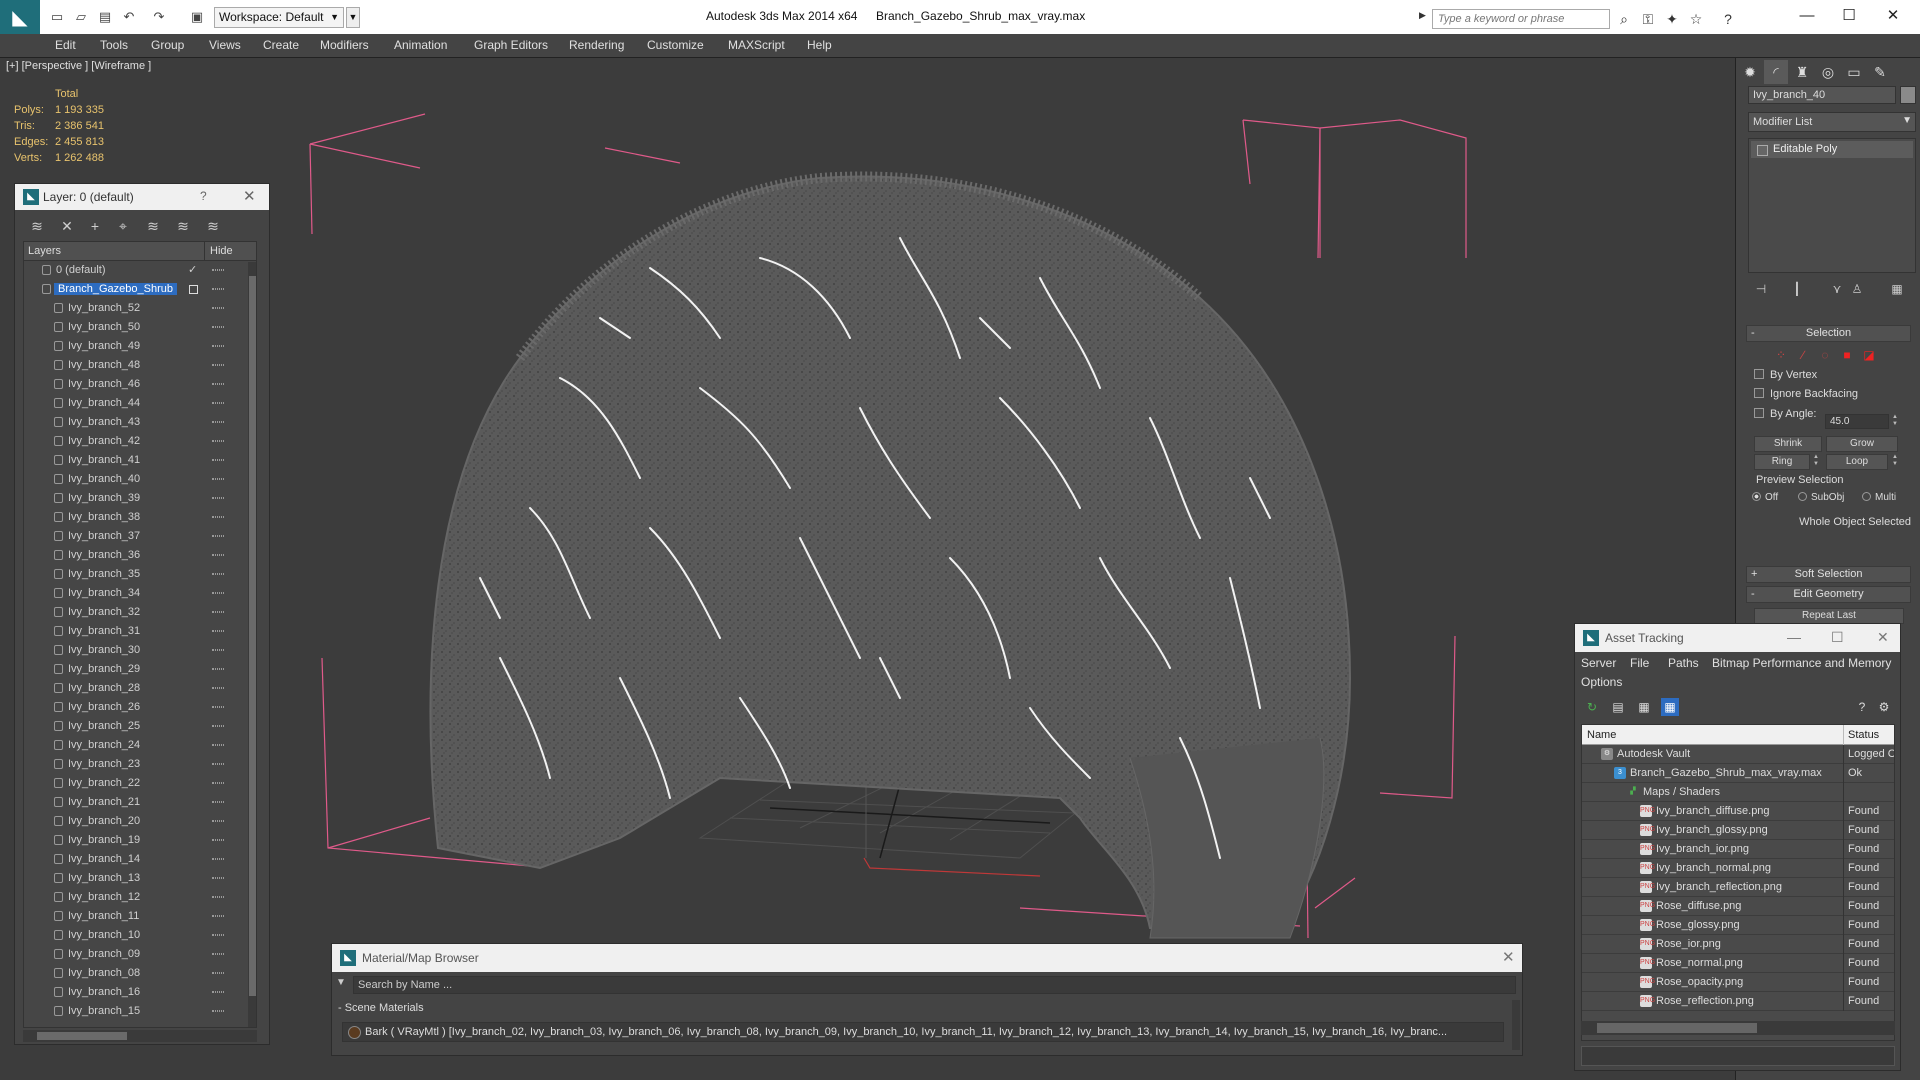 This screenshot has width=1920, height=1080. I want to click on layer-row: Ivy_branch_44, so click(140, 403).